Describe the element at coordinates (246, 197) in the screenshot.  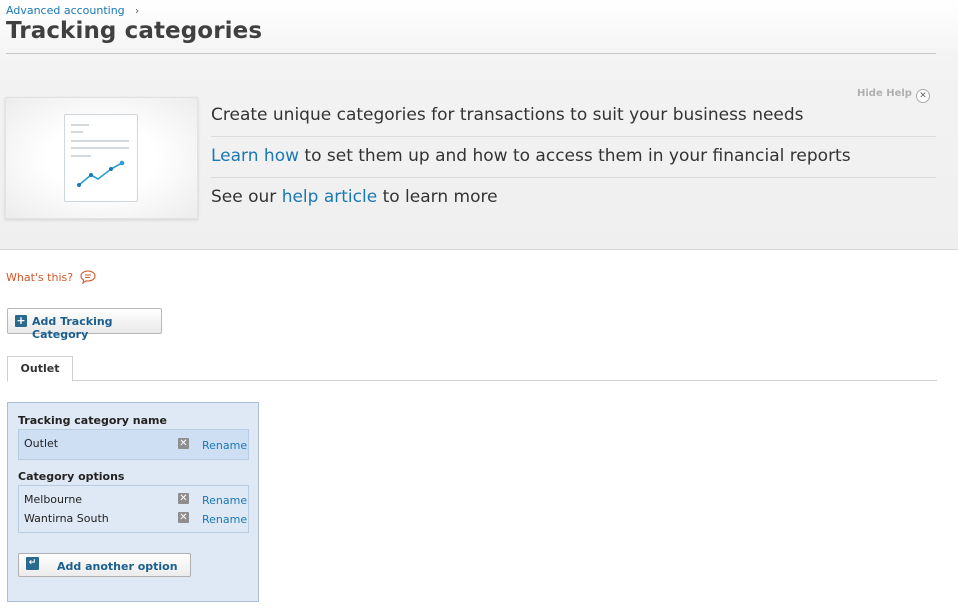
I see `help-line-article-pre: See our` at that location.